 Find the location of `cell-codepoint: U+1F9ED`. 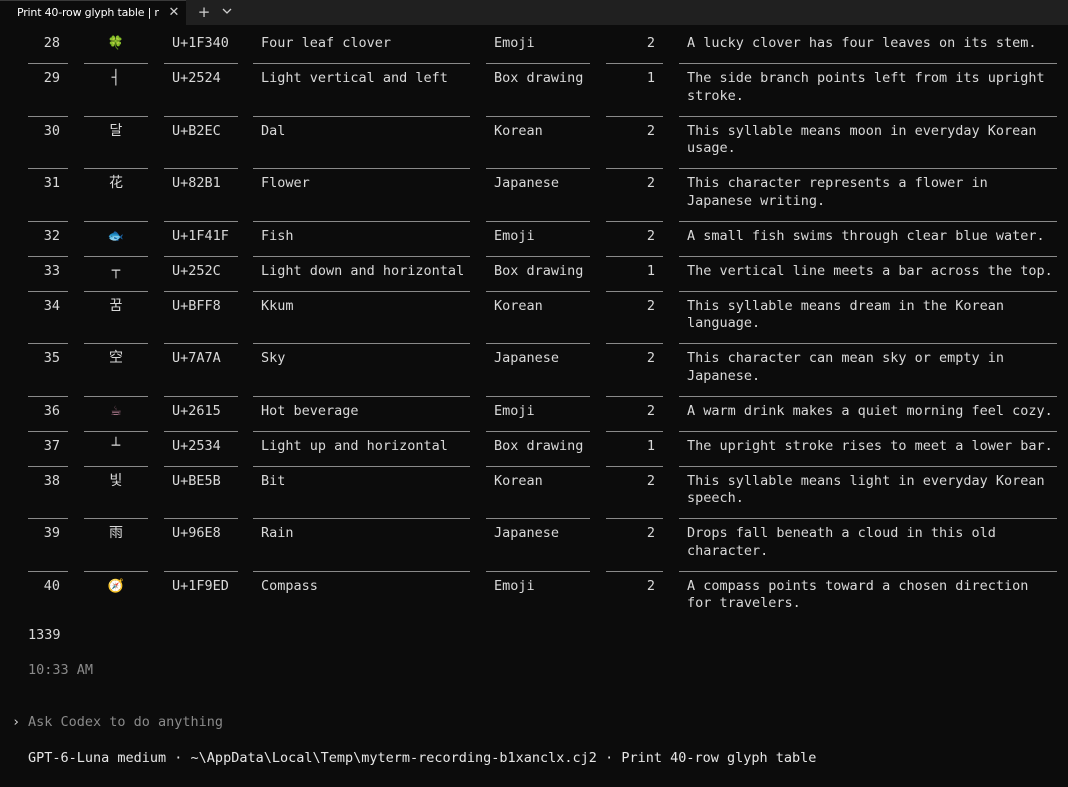

cell-codepoint: U+1F9ED is located at coordinates (200, 585).